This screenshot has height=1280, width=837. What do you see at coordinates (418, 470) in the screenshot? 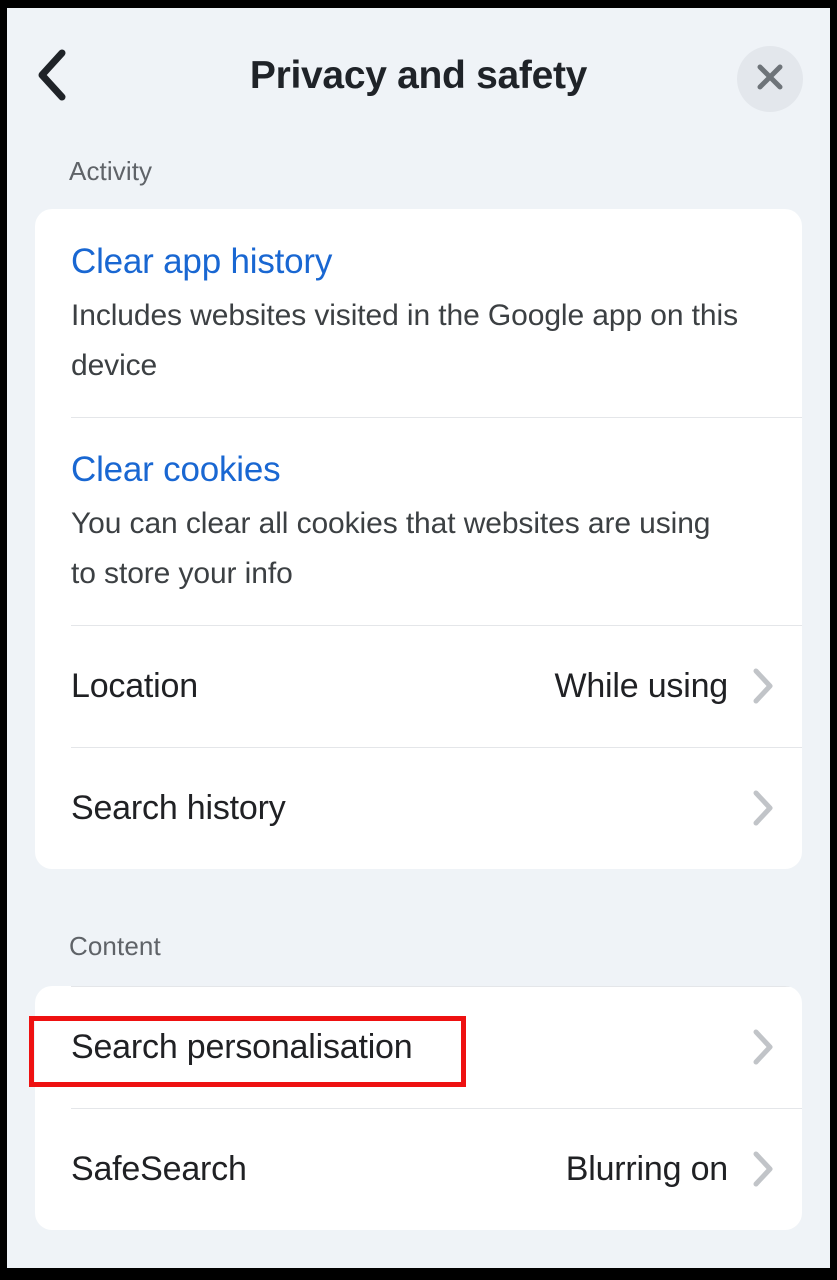
I see `clear-cookies-link: Clear cookies` at bounding box center [418, 470].